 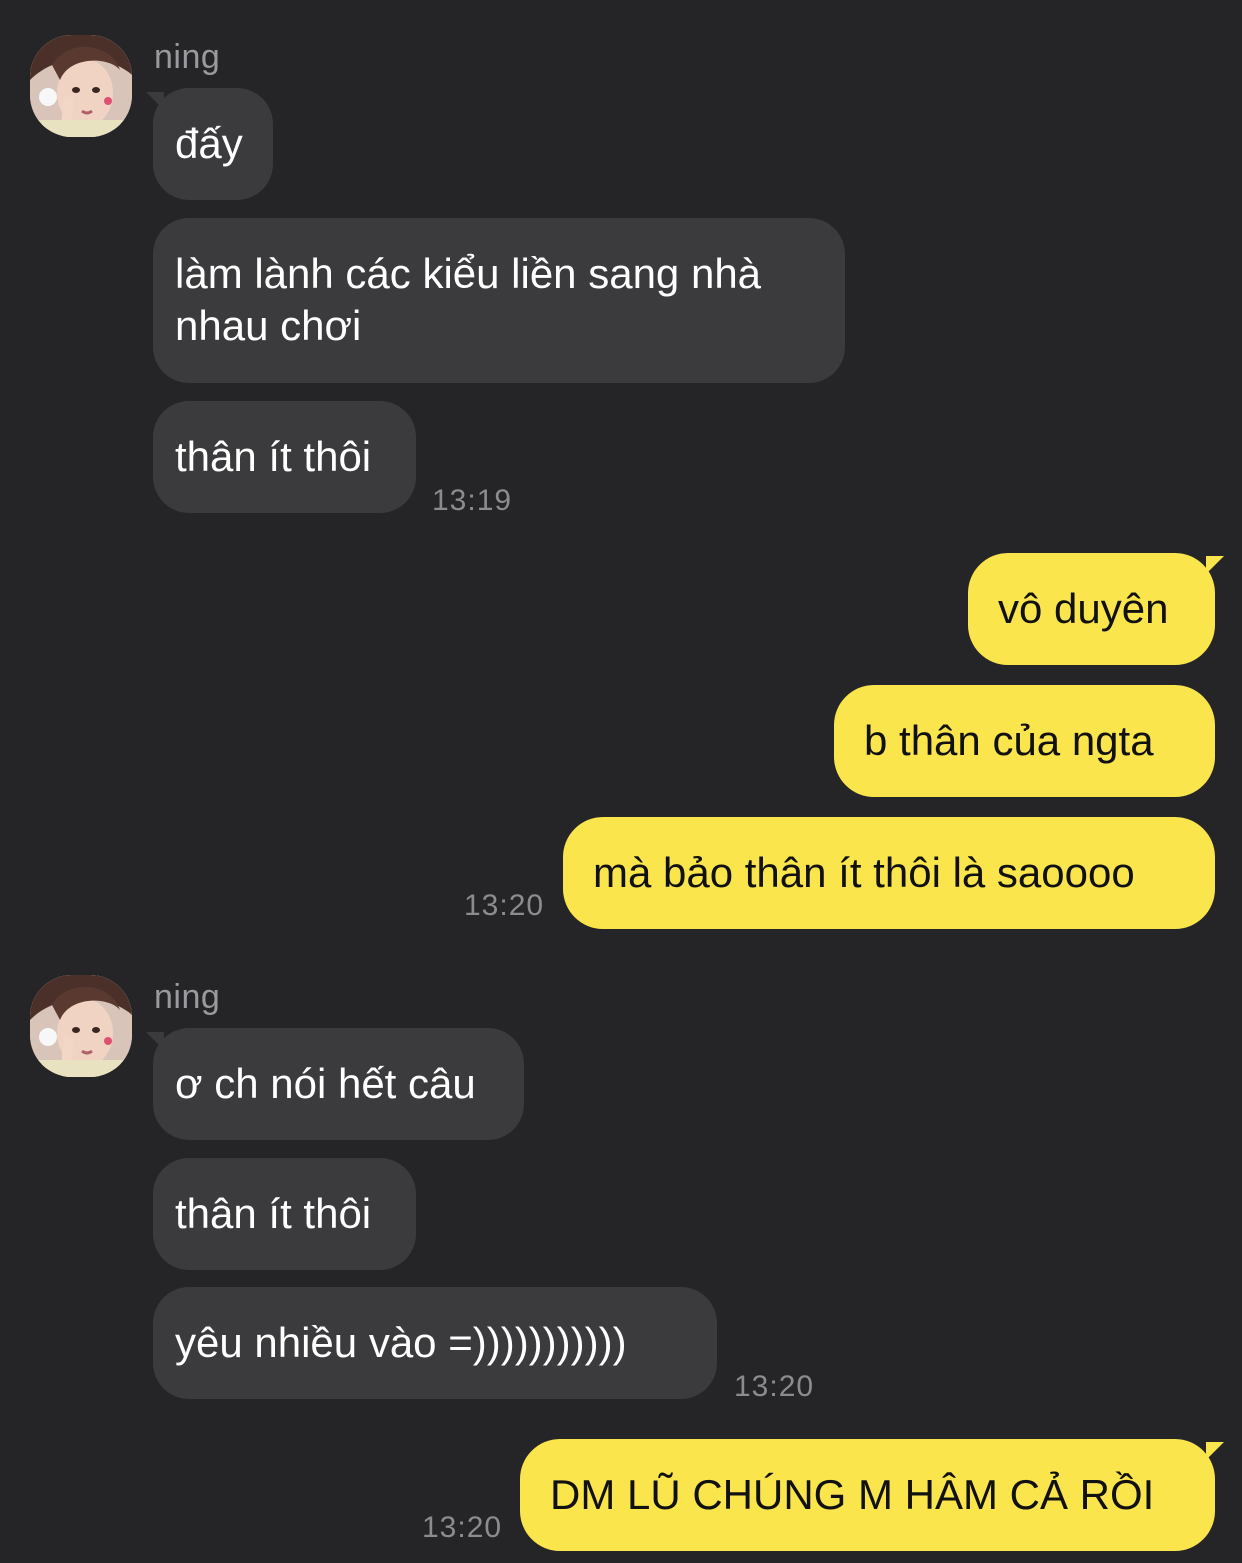 I want to click on outgoing-message: mà bảo thân ít thôi là saoooo, so click(x=889, y=873).